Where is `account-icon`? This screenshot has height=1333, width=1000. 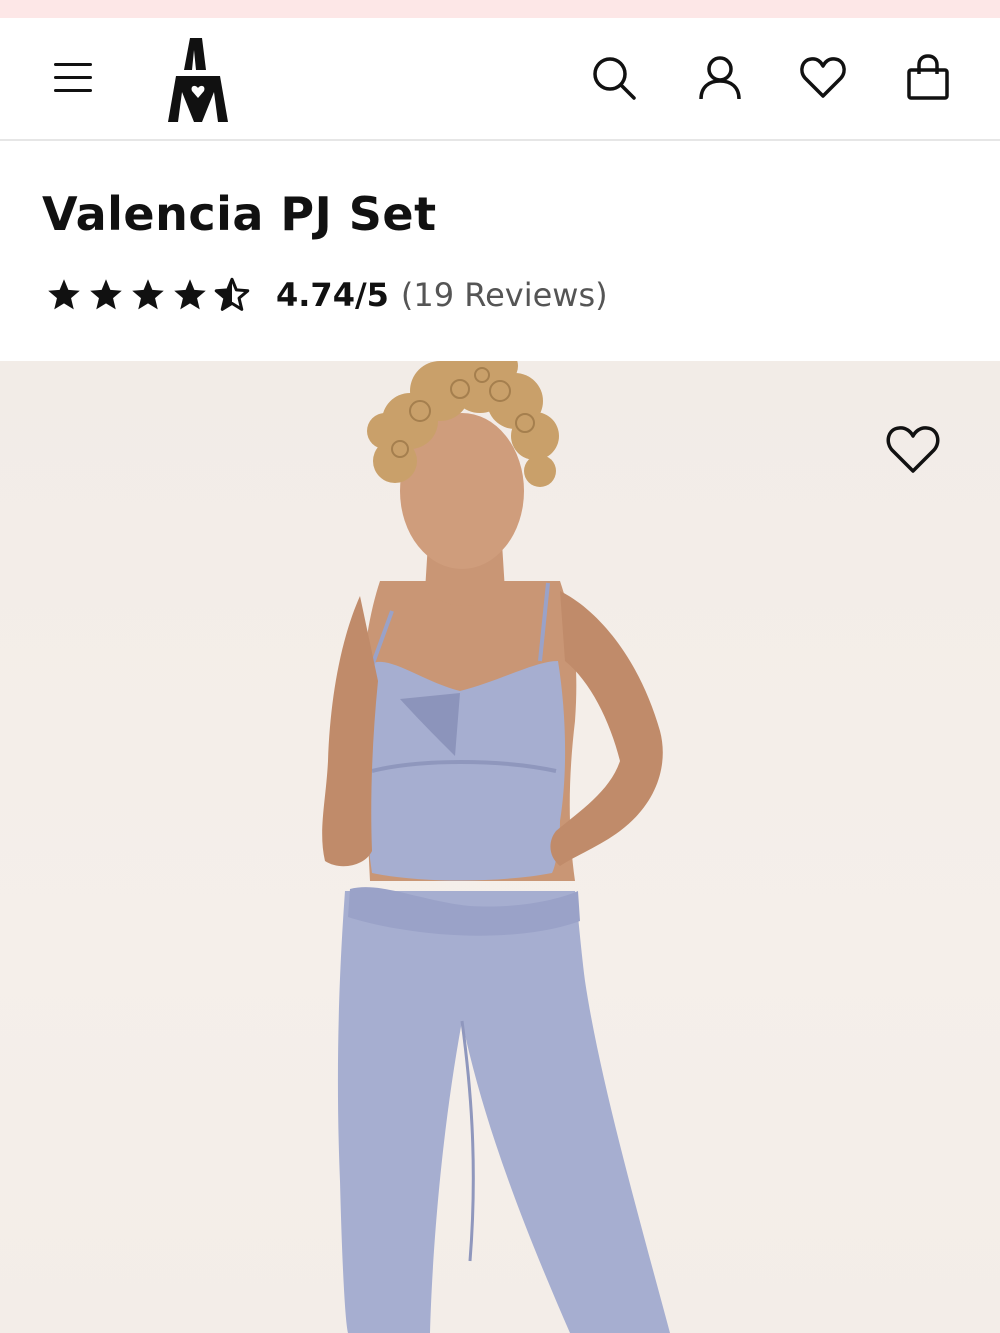
account-icon is located at coordinates (720, 78).